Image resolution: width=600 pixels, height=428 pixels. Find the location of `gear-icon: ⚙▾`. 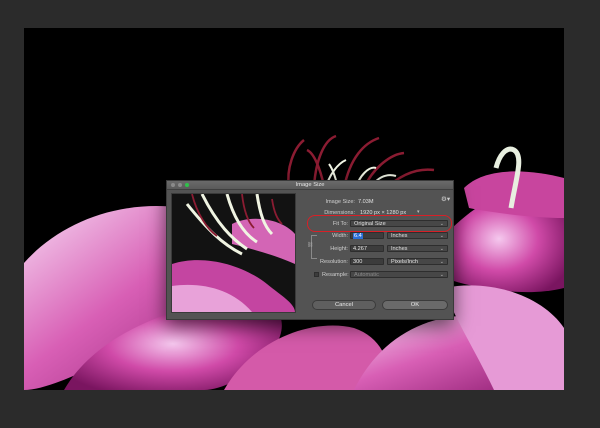

gear-icon: ⚙▾ is located at coordinates (445, 199).